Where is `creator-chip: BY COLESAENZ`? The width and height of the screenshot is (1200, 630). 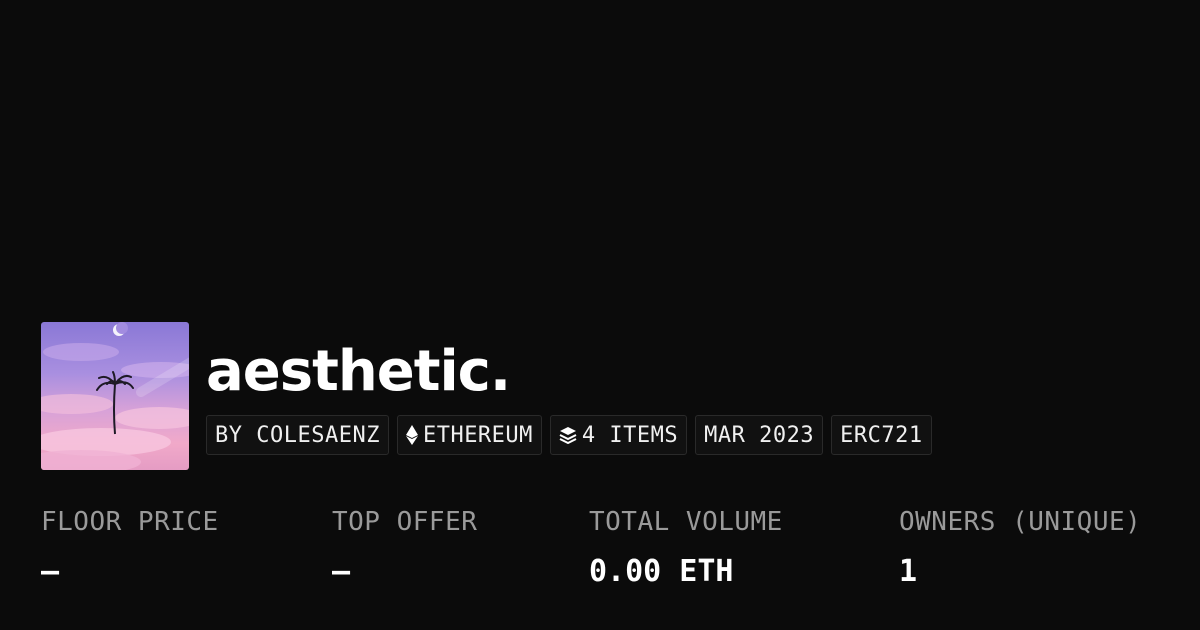
creator-chip: BY COLESAENZ is located at coordinates (297, 435).